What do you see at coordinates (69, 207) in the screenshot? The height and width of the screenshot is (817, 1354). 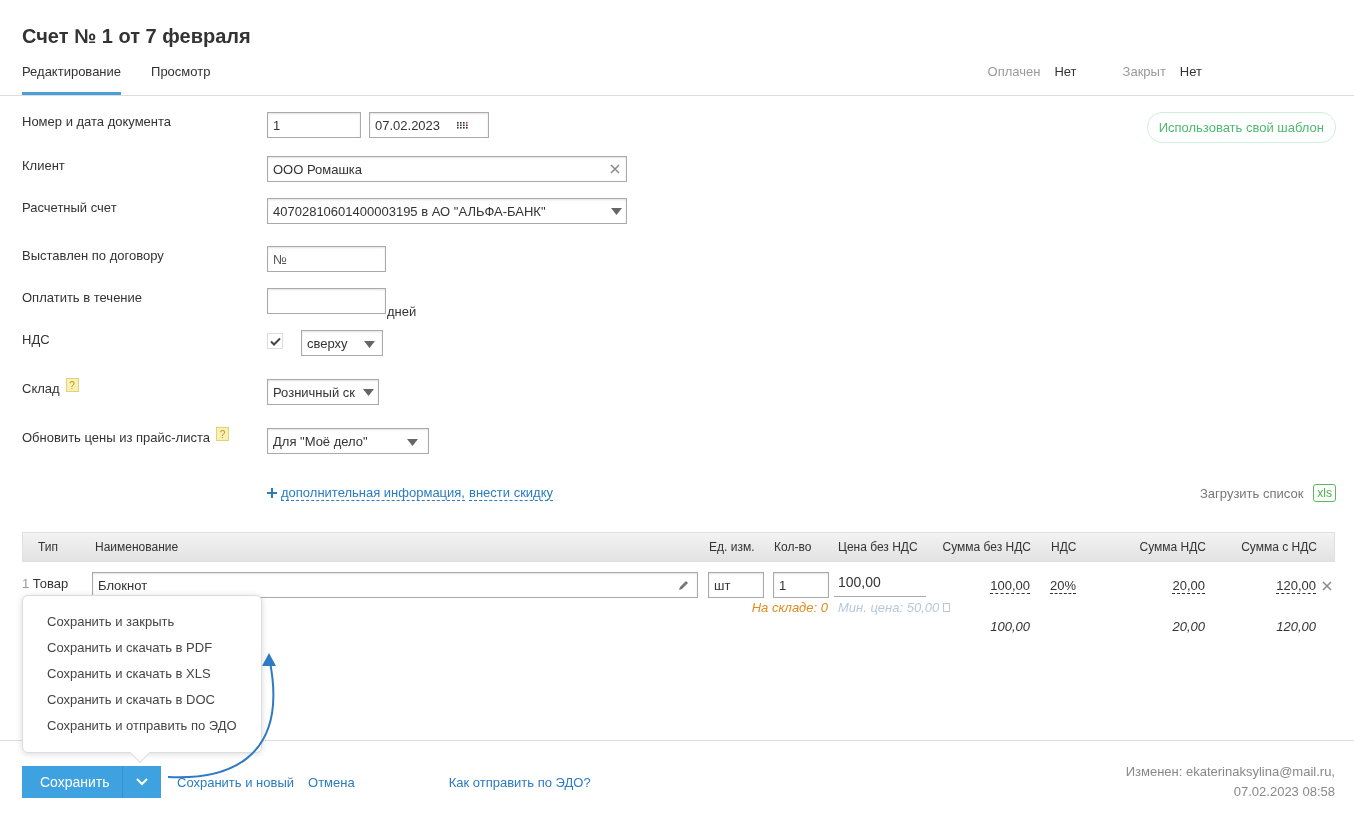 I see `field-label: Расчетный счет` at bounding box center [69, 207].